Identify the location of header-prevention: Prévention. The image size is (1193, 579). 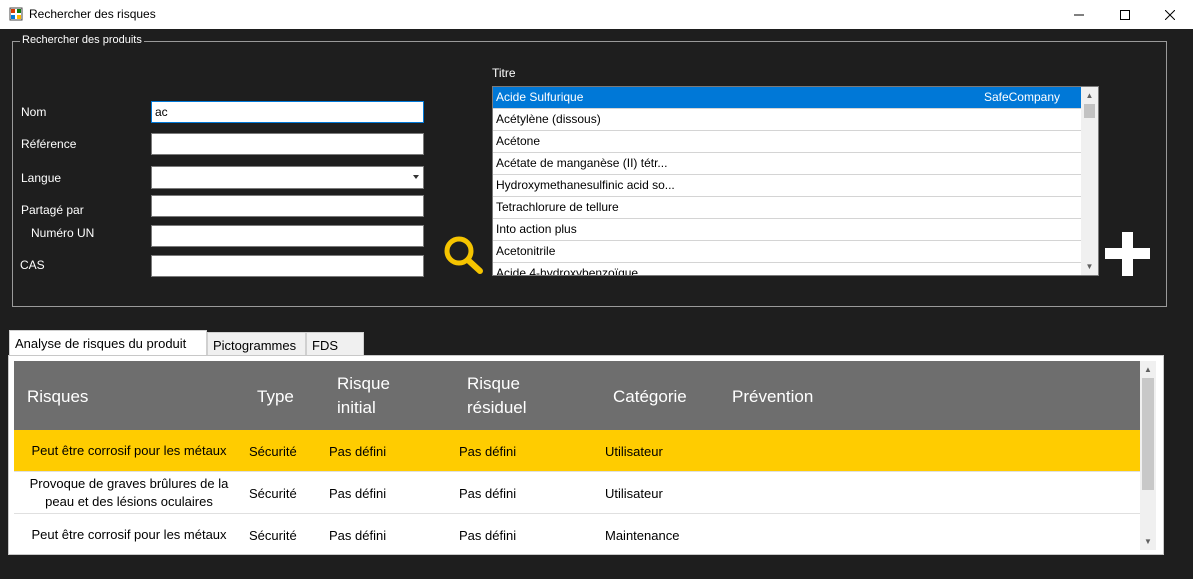
(772, 397).